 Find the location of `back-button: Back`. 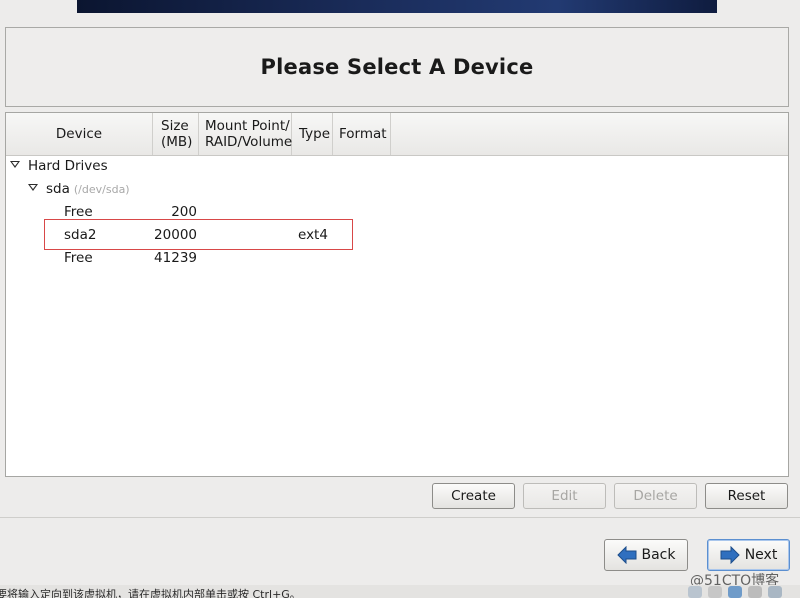

back-button: Back is located at coordinates (646, 555).